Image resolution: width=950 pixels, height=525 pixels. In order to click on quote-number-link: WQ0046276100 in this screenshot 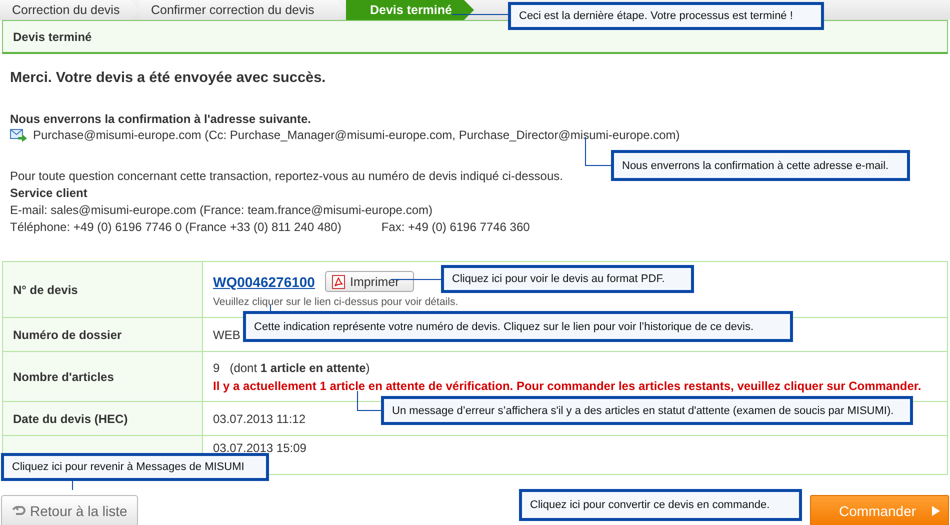, I will do `click(264, 282)`.